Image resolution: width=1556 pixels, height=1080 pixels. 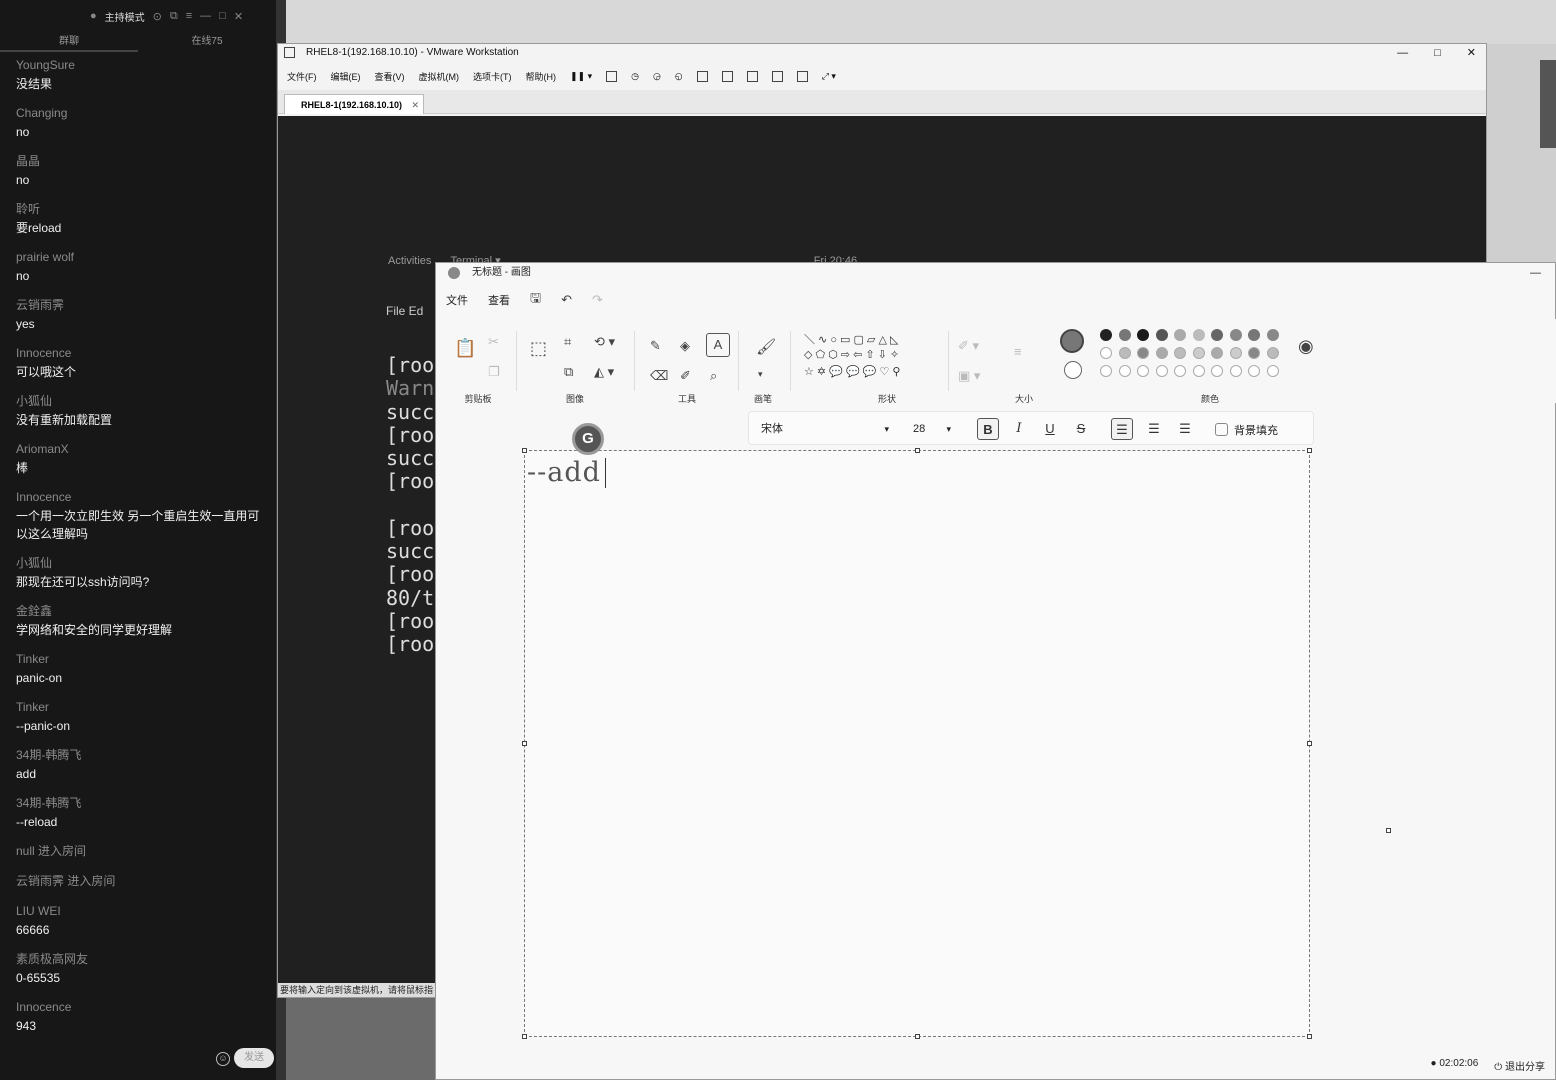 What do you see at coordinates (988, 429) in the screenshot?
I see `bold-button: B` at bounding box center [988, 429].